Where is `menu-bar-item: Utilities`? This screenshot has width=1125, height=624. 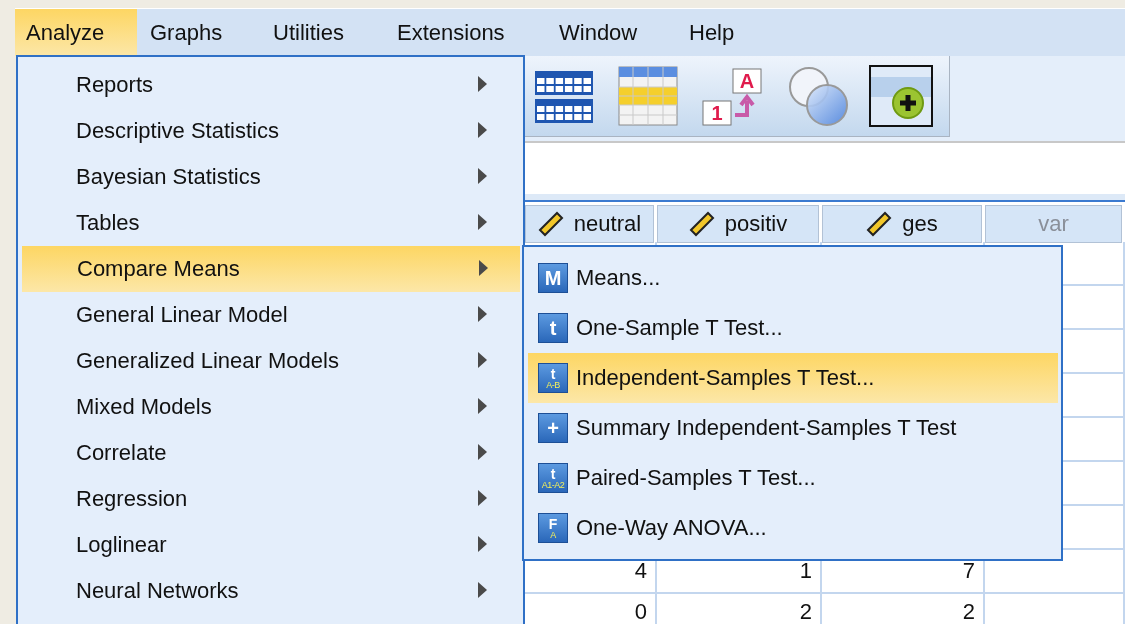
menu-bar-item: Utilities is located at coordinates (323, 32).